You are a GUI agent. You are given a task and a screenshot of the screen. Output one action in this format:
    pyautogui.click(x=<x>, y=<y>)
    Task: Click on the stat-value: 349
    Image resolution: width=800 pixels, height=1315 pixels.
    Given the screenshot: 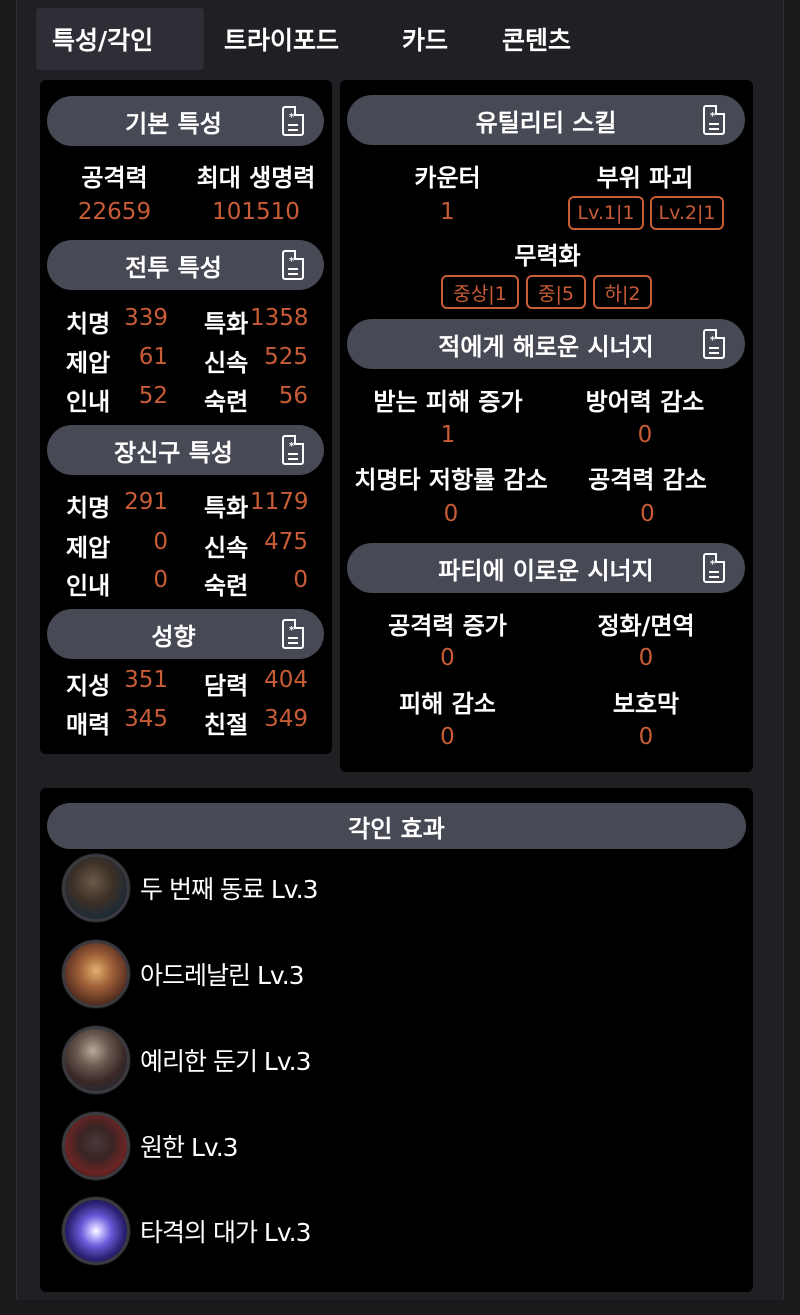 What is the action you would take?
    pyautogui.click(x=286, y=719)
    